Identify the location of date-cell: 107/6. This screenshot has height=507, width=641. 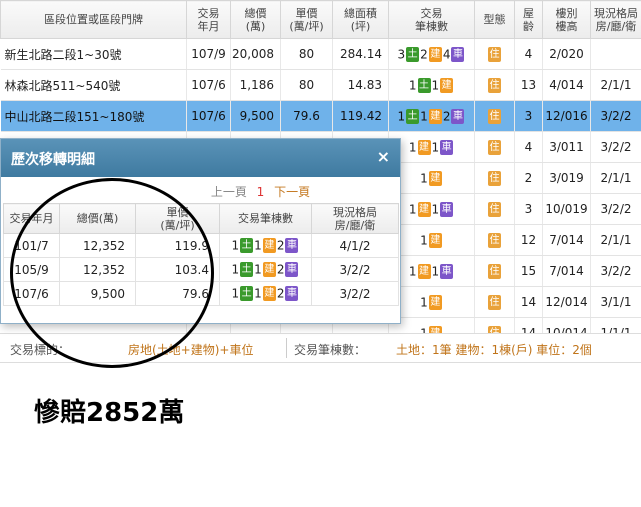
(208, 85).